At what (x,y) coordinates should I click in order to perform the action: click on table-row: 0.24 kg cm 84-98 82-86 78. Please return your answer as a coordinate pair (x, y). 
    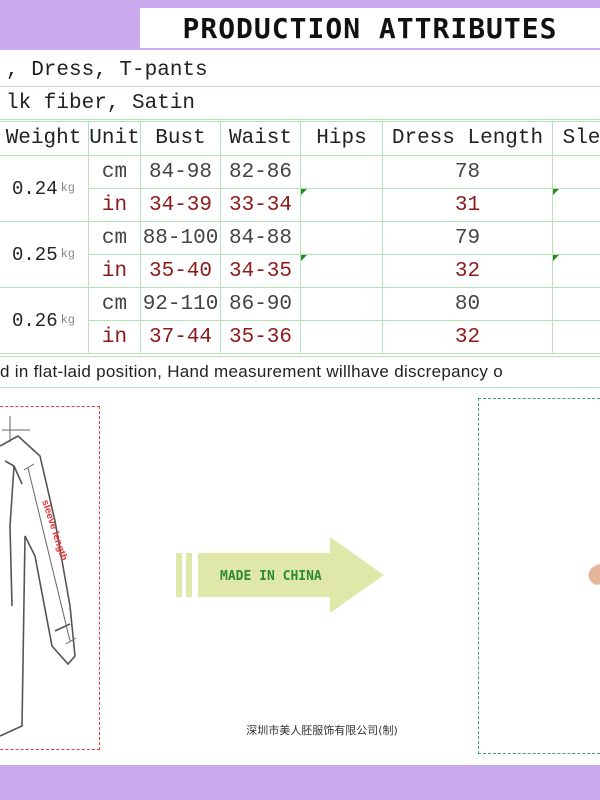
    Looking at the image, I should click on (300, 188).